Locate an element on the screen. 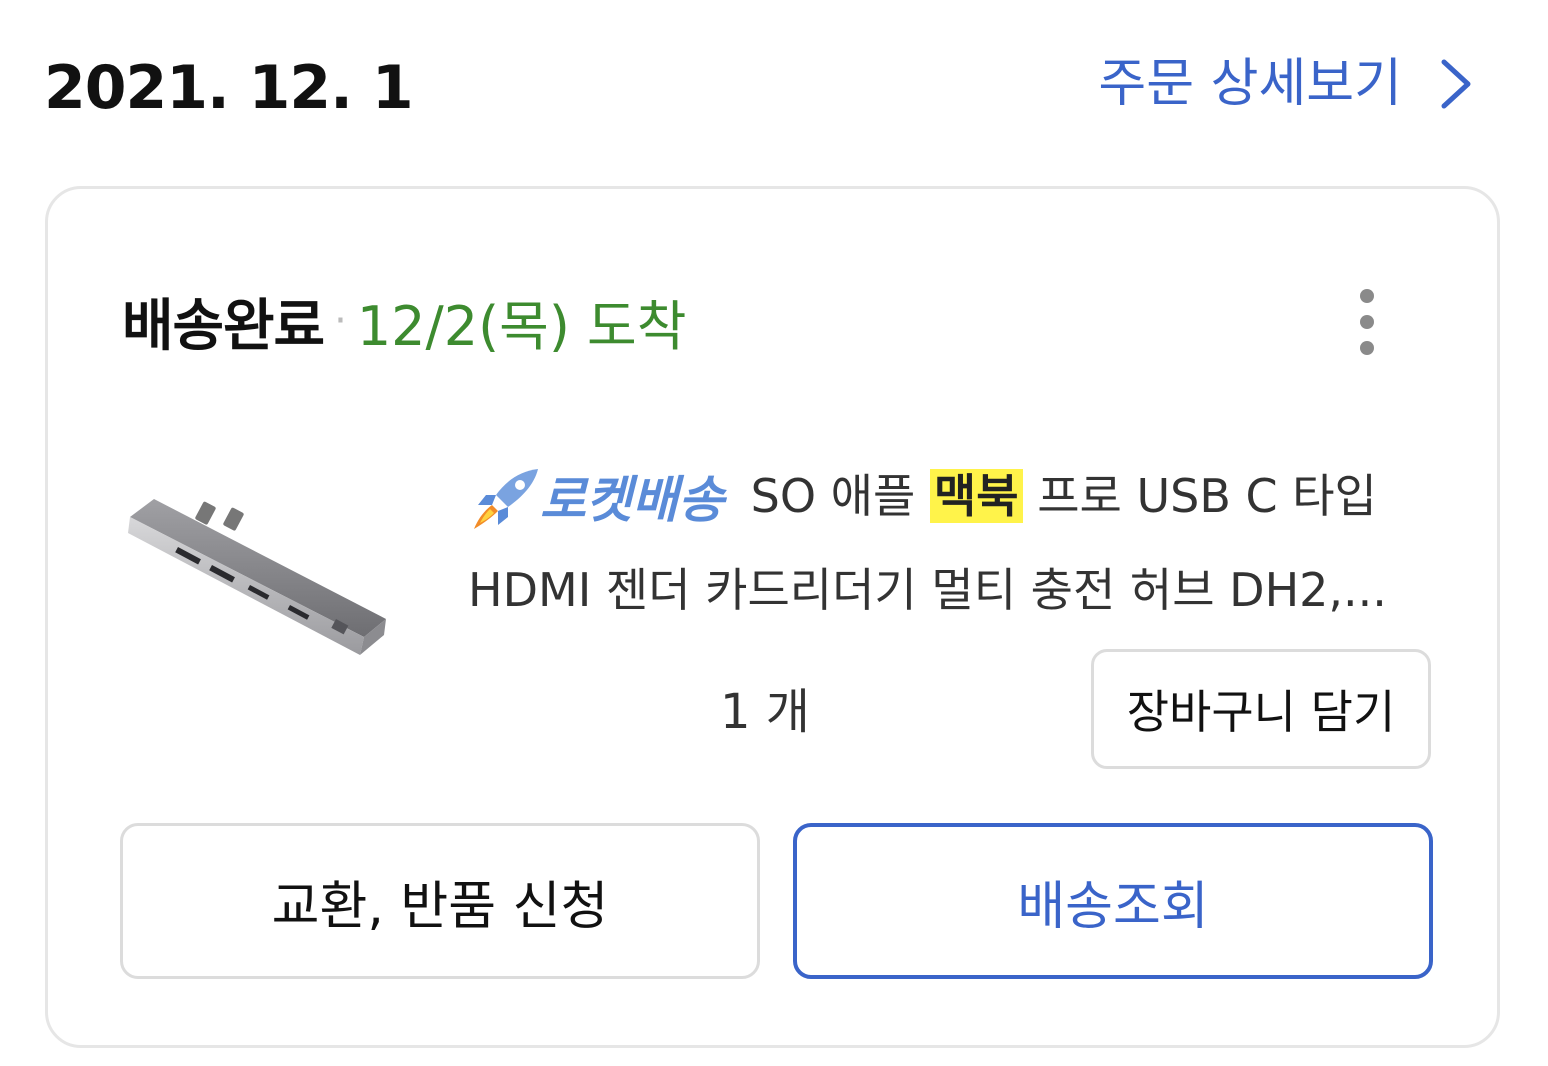 The width and height of the screenshot is (1548, 1066). rocket-icon is located at coordinates (506, 498).